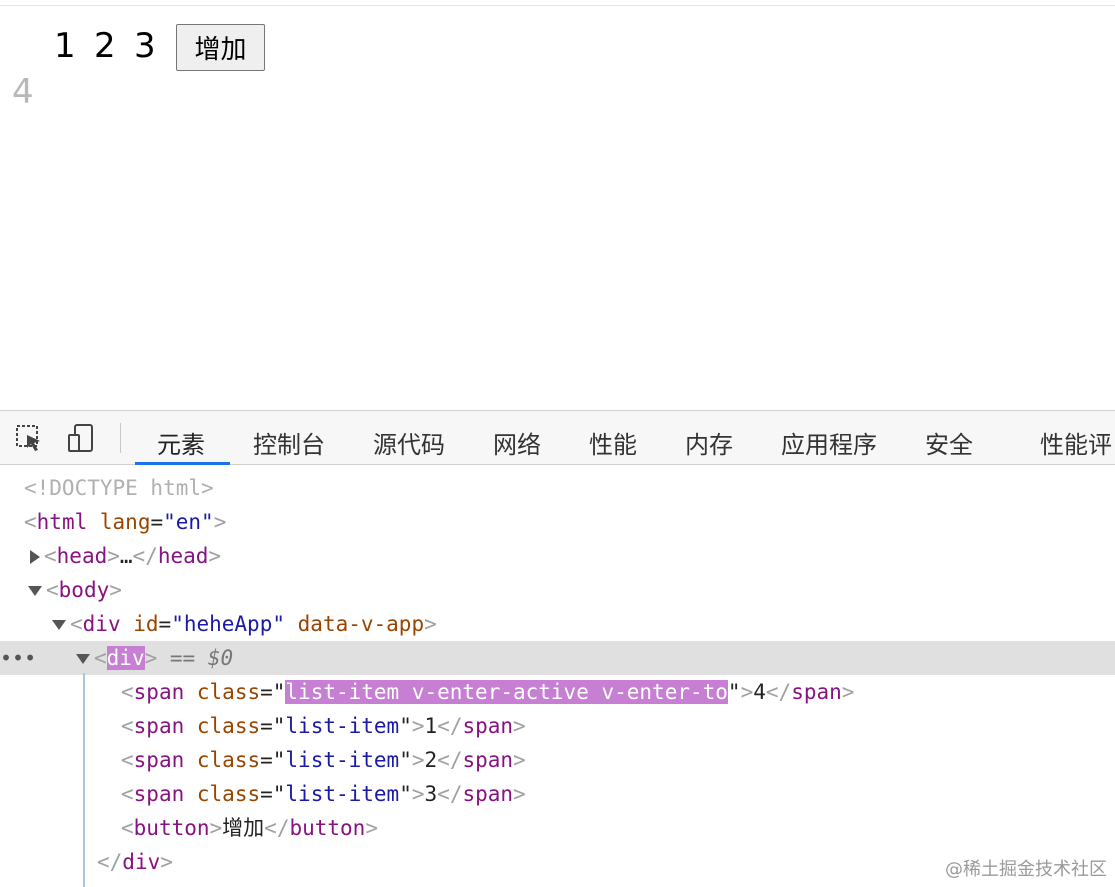 The image size is (1115, 887). What do you see at coordinates (506, 692) in the screenshot?
I see `entering-class-value: list-item v-enter-active v-enter-to` at bounding box center [506, 692].